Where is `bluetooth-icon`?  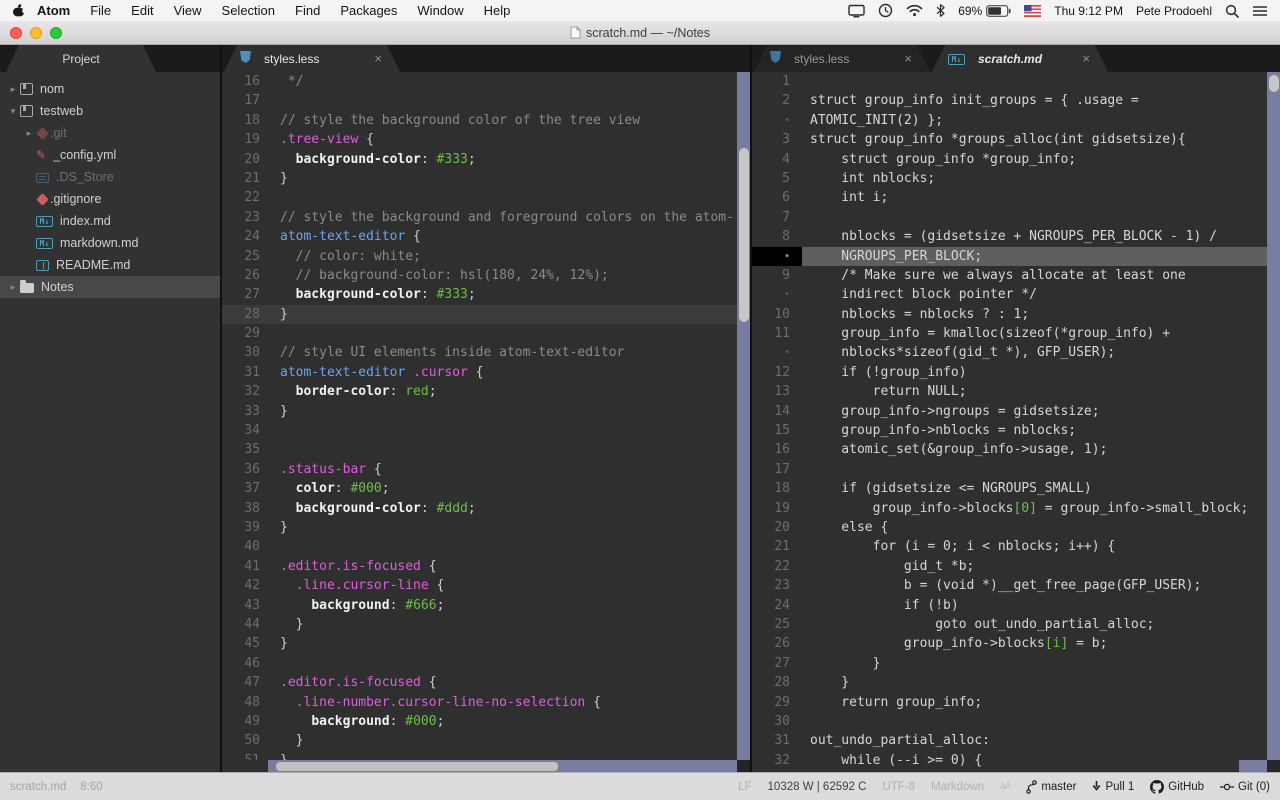
bluetooth-icon is located at coordinates (940, 10).